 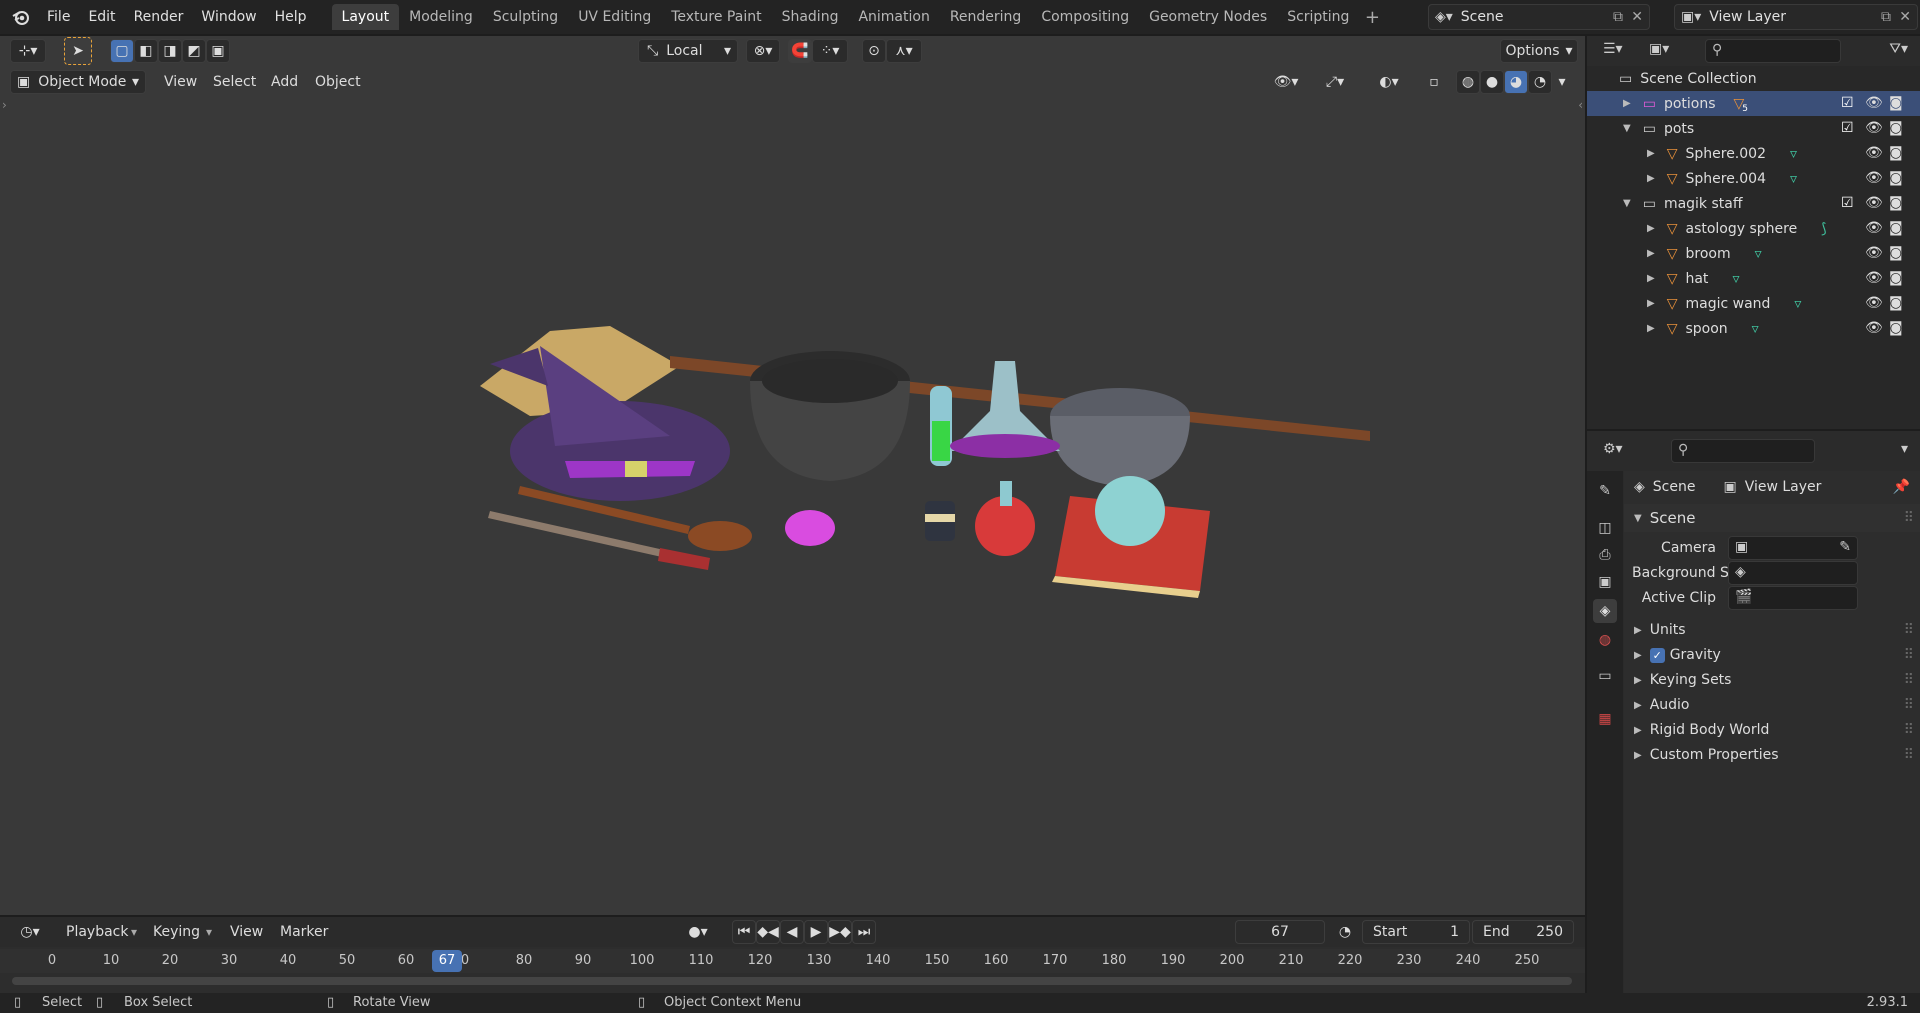 I want to click on world-tab-icon: ◍, so click(x=1605, y=640).